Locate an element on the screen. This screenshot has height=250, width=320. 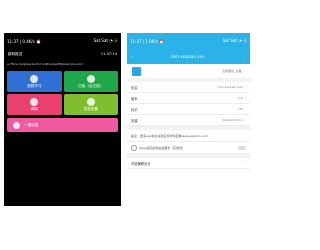
gear-icon is located at coordinates (90, 101).